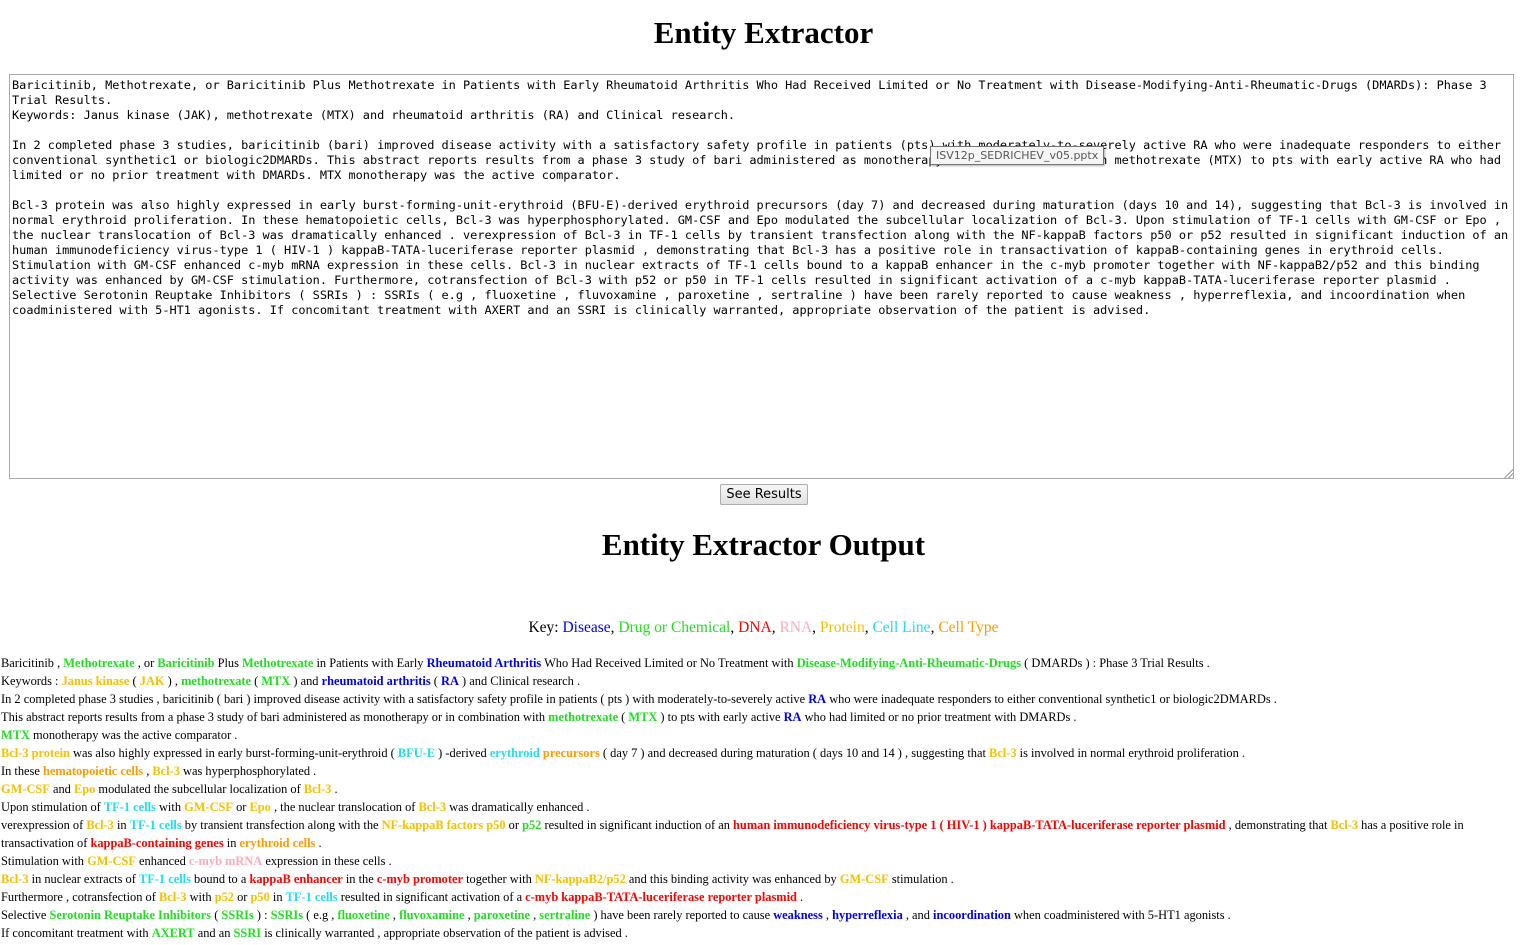  What do you see at coordinates (543, 627) in the screenshot?
I see `key-label: Key:` at bounding box center [543, 627].